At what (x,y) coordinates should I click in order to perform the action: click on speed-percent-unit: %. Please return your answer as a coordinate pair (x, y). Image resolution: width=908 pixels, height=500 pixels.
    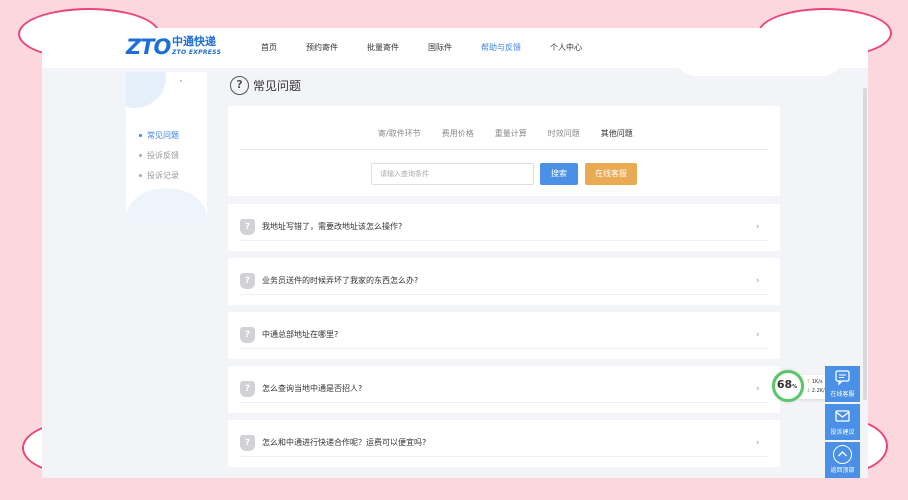
    Looking at the image, I should click on (795, 387).